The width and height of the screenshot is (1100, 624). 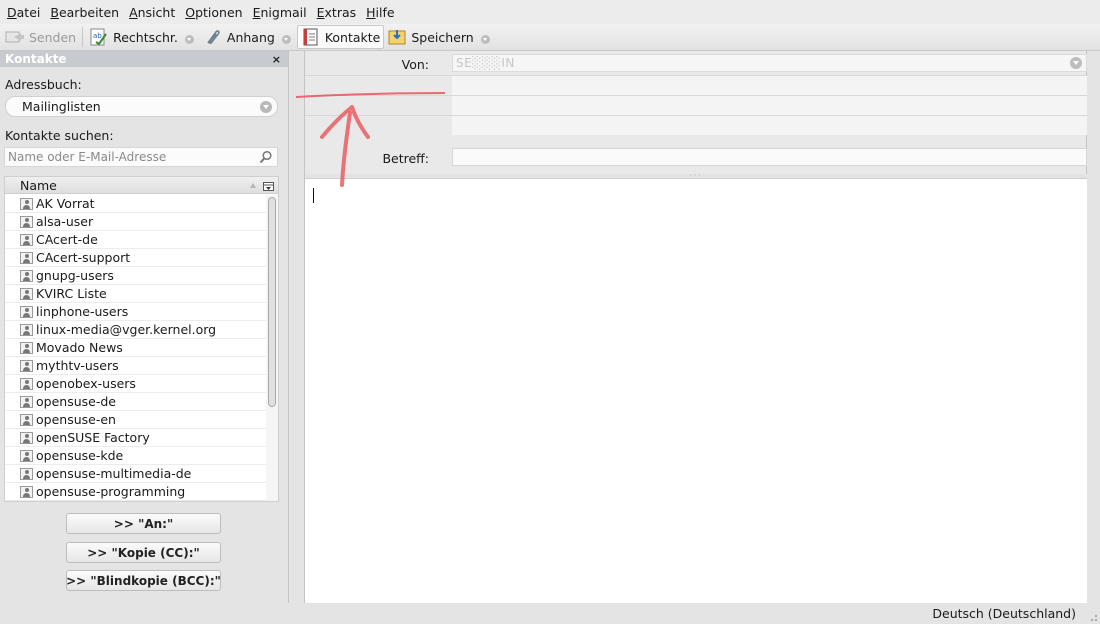 What do you see at coordinates (276, 59) in the screenshot?
I see `sidebar-close-button: ×` at bounding box center [276, 59].